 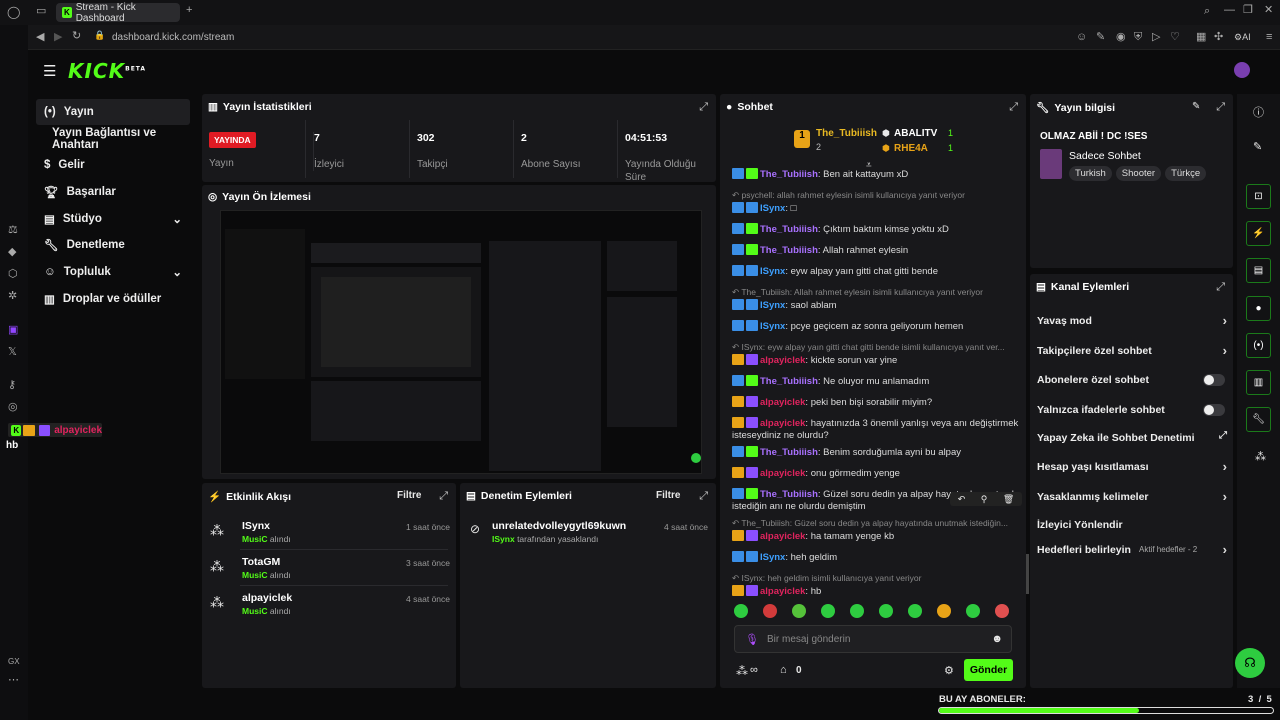 What do you see at coordinates (879, 381) in the screenshot?
I see `chat-message: The_Tubiiish: Ne oluyor mu anlamadım` at bounding box center [879, 381].